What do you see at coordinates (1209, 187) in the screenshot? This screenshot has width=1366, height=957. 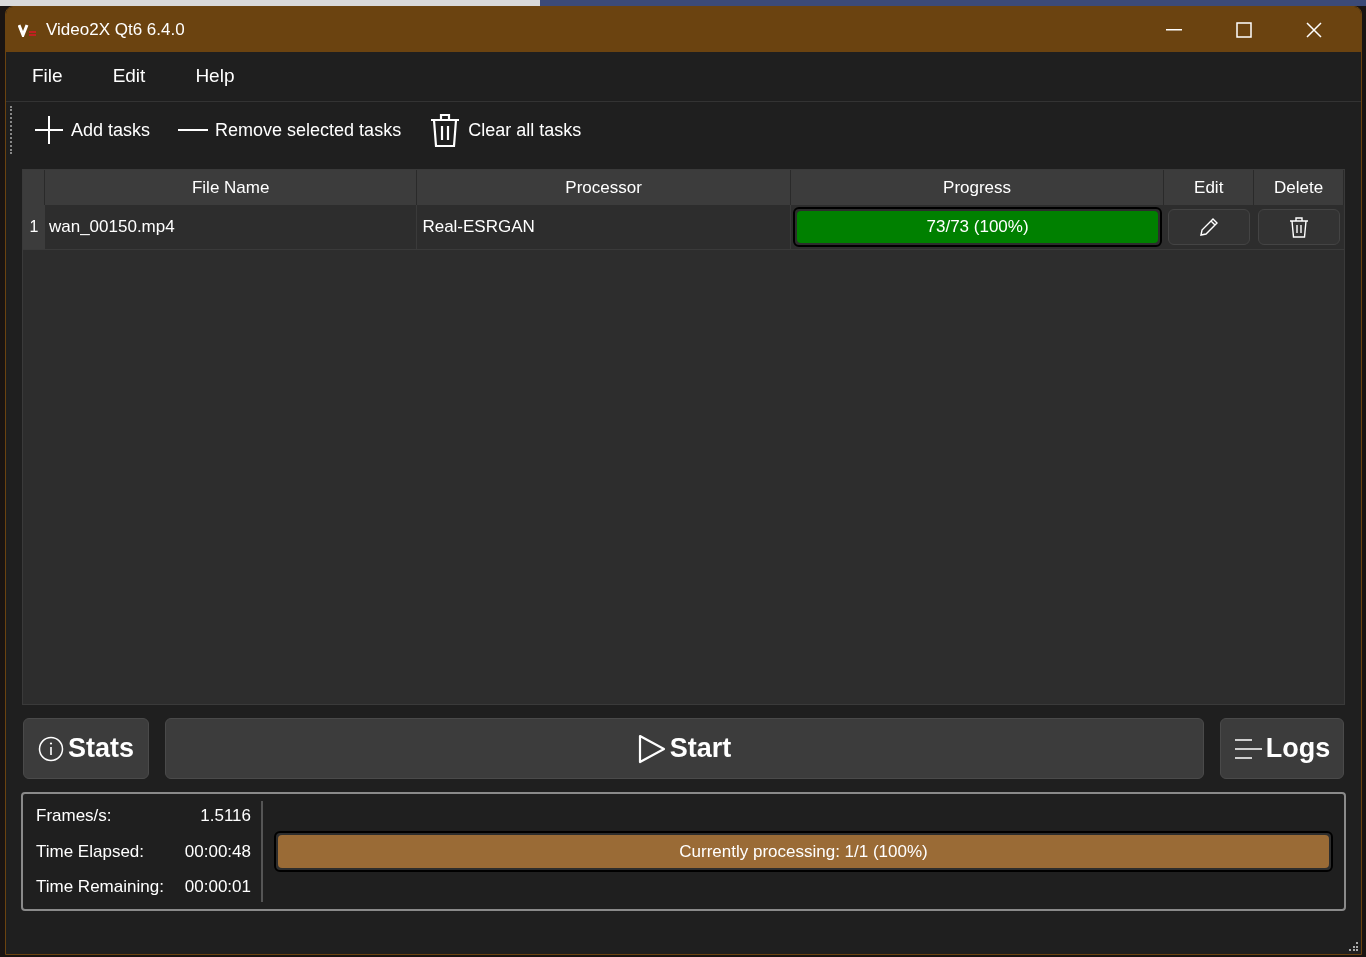 I see `column-header: Edit` at bounding box center [1209, 187].